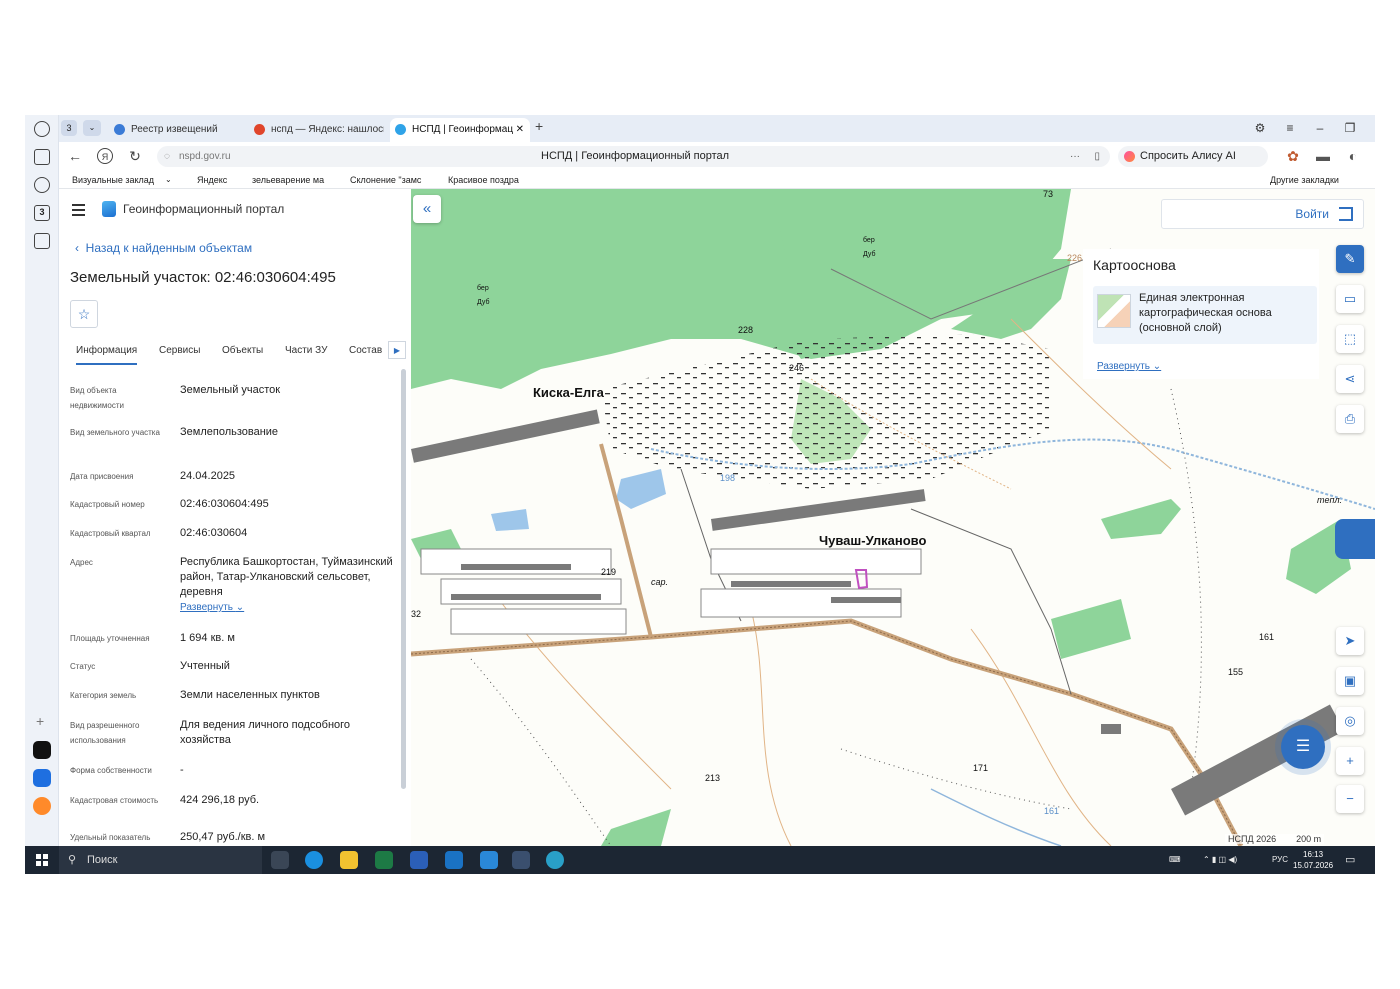 The width and height of the screenshot is (1400, 989). I want to click on map-scale: 200 m, so click(1309, 839).